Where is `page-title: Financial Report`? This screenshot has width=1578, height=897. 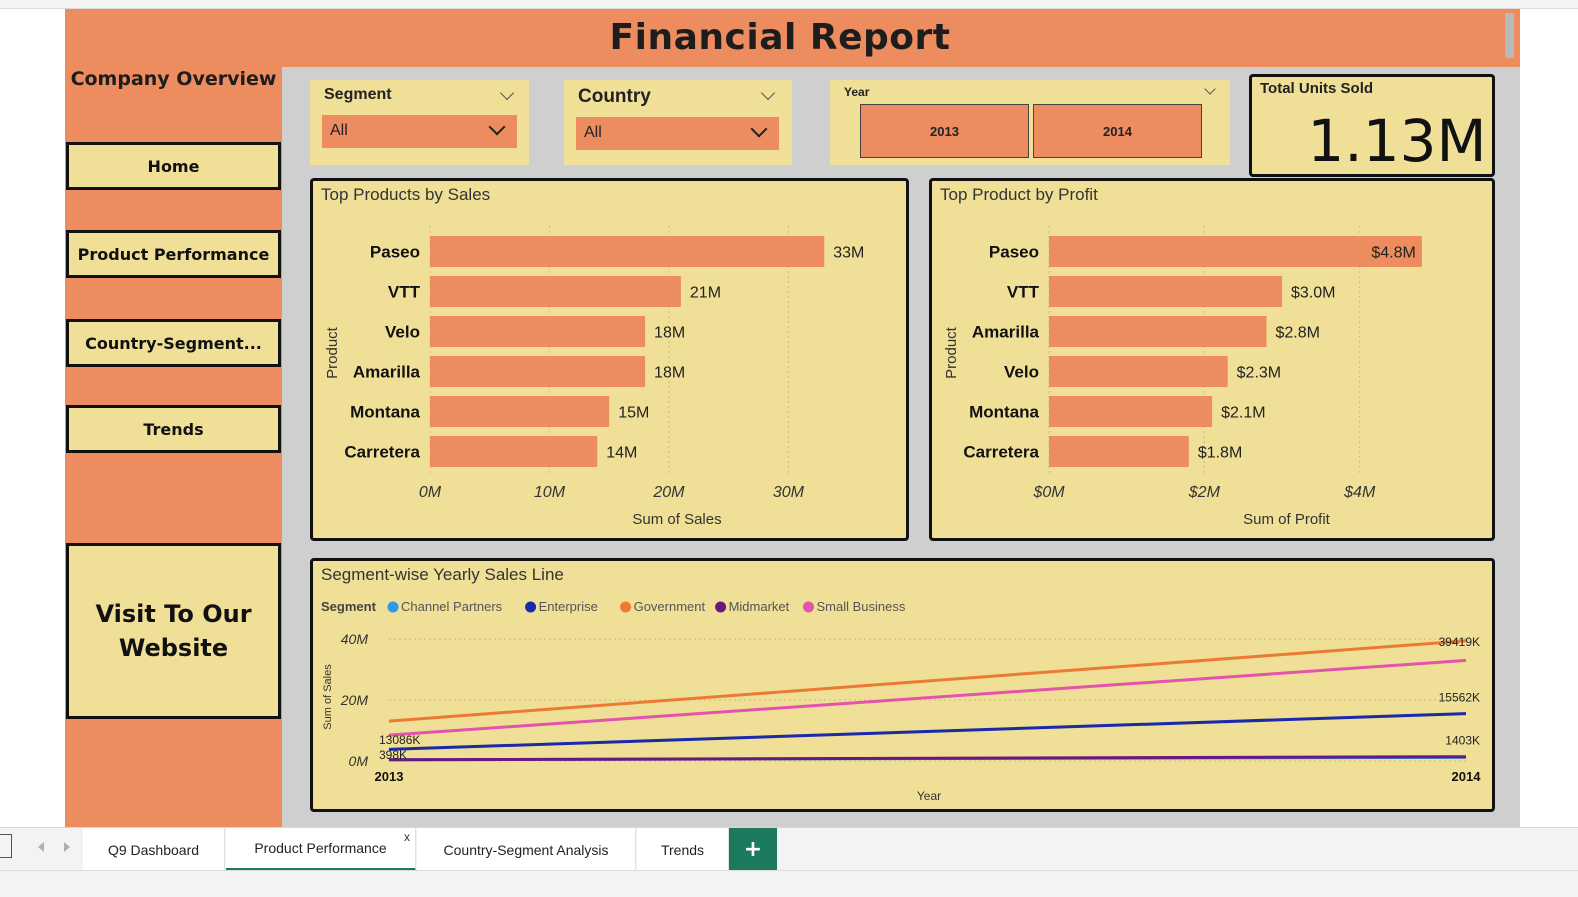 page-title: Financial Report is located at coordinates (780, 37).